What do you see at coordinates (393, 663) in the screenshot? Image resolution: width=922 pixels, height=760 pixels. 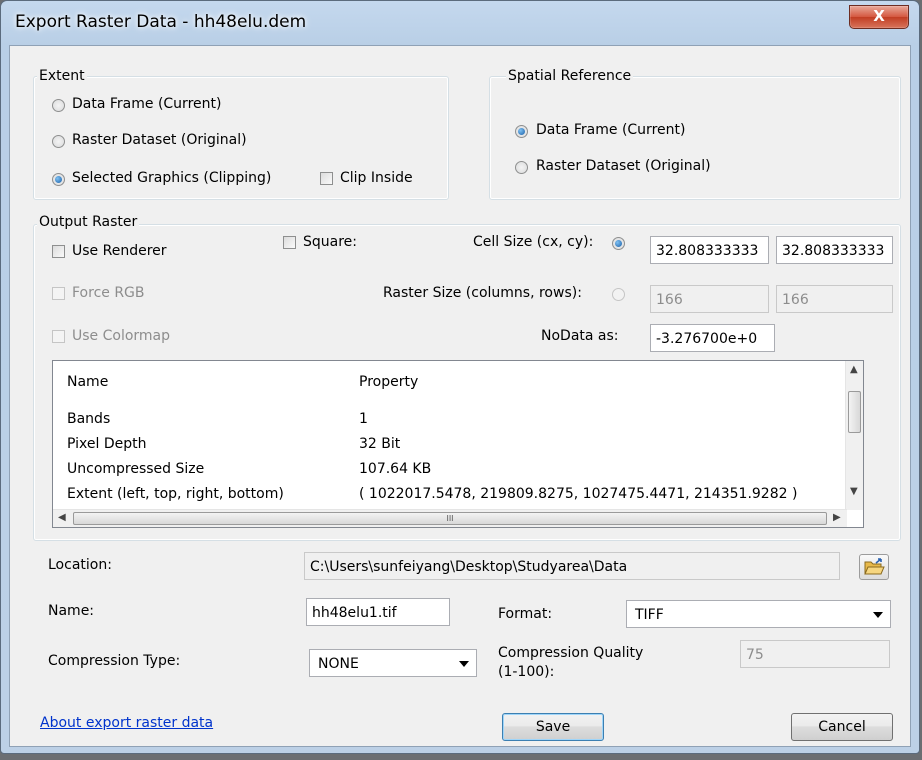 I see `compression-type-select: NONE` at bounding box center [393, 663].